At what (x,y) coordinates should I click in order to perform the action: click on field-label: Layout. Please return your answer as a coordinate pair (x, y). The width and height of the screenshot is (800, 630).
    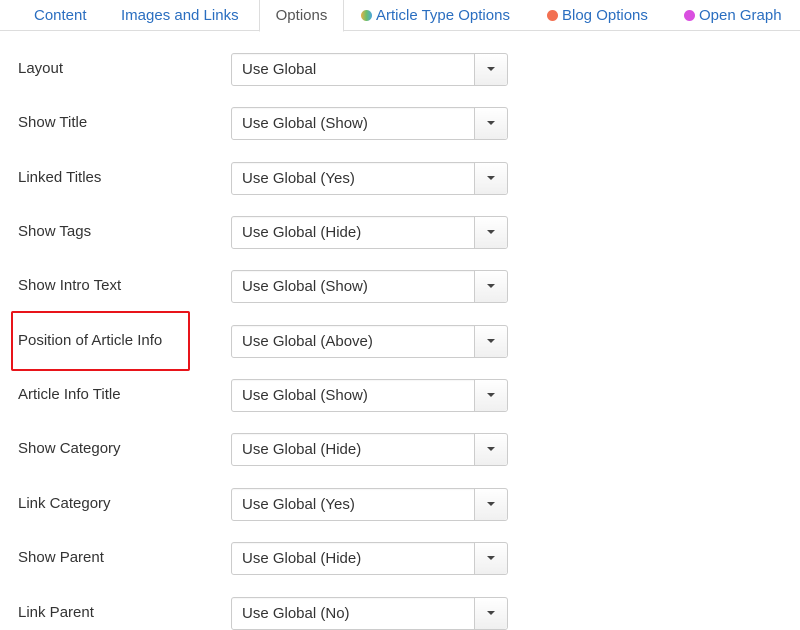
    Looking at the image, I should click on (41, 68).